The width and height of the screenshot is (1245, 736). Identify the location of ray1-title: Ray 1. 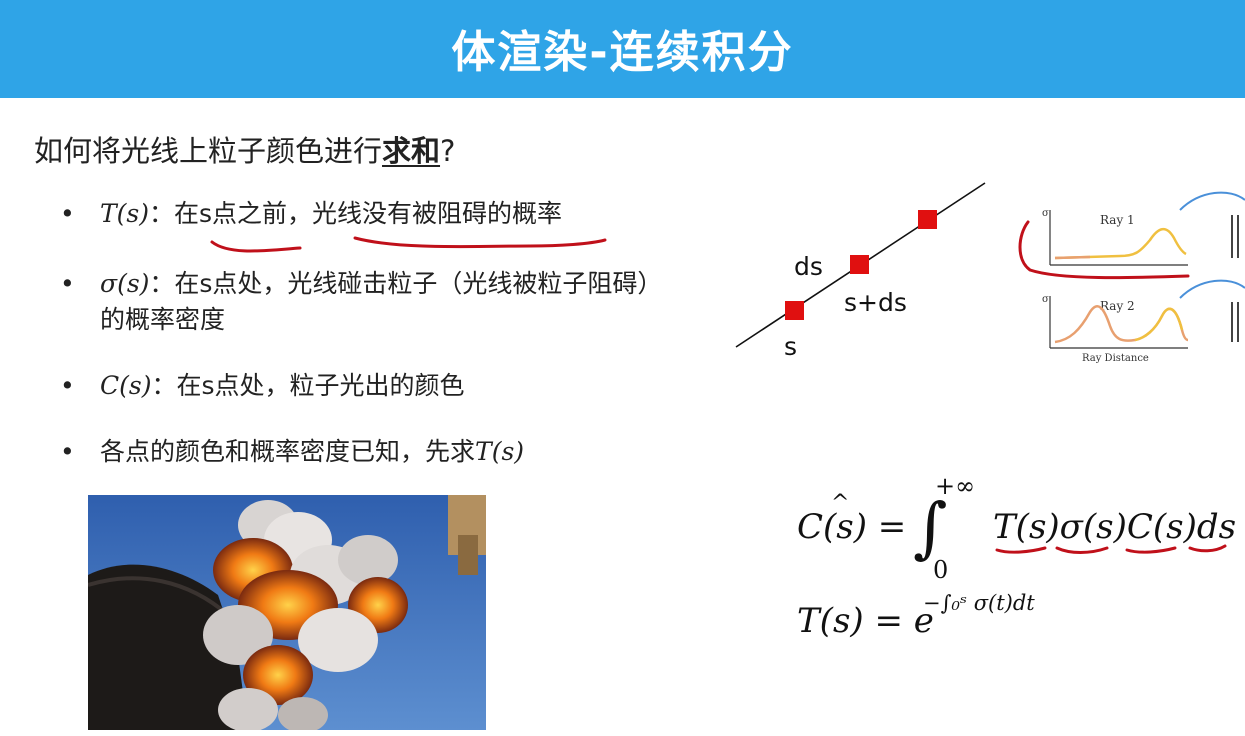
(1117, 220).